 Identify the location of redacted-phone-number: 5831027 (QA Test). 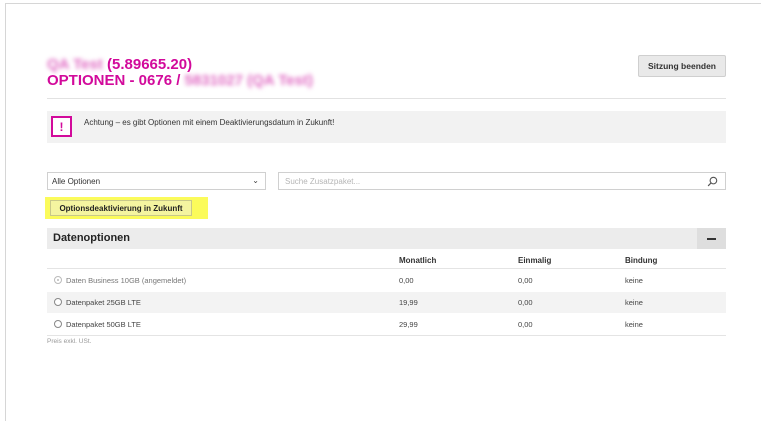
(248, 80).